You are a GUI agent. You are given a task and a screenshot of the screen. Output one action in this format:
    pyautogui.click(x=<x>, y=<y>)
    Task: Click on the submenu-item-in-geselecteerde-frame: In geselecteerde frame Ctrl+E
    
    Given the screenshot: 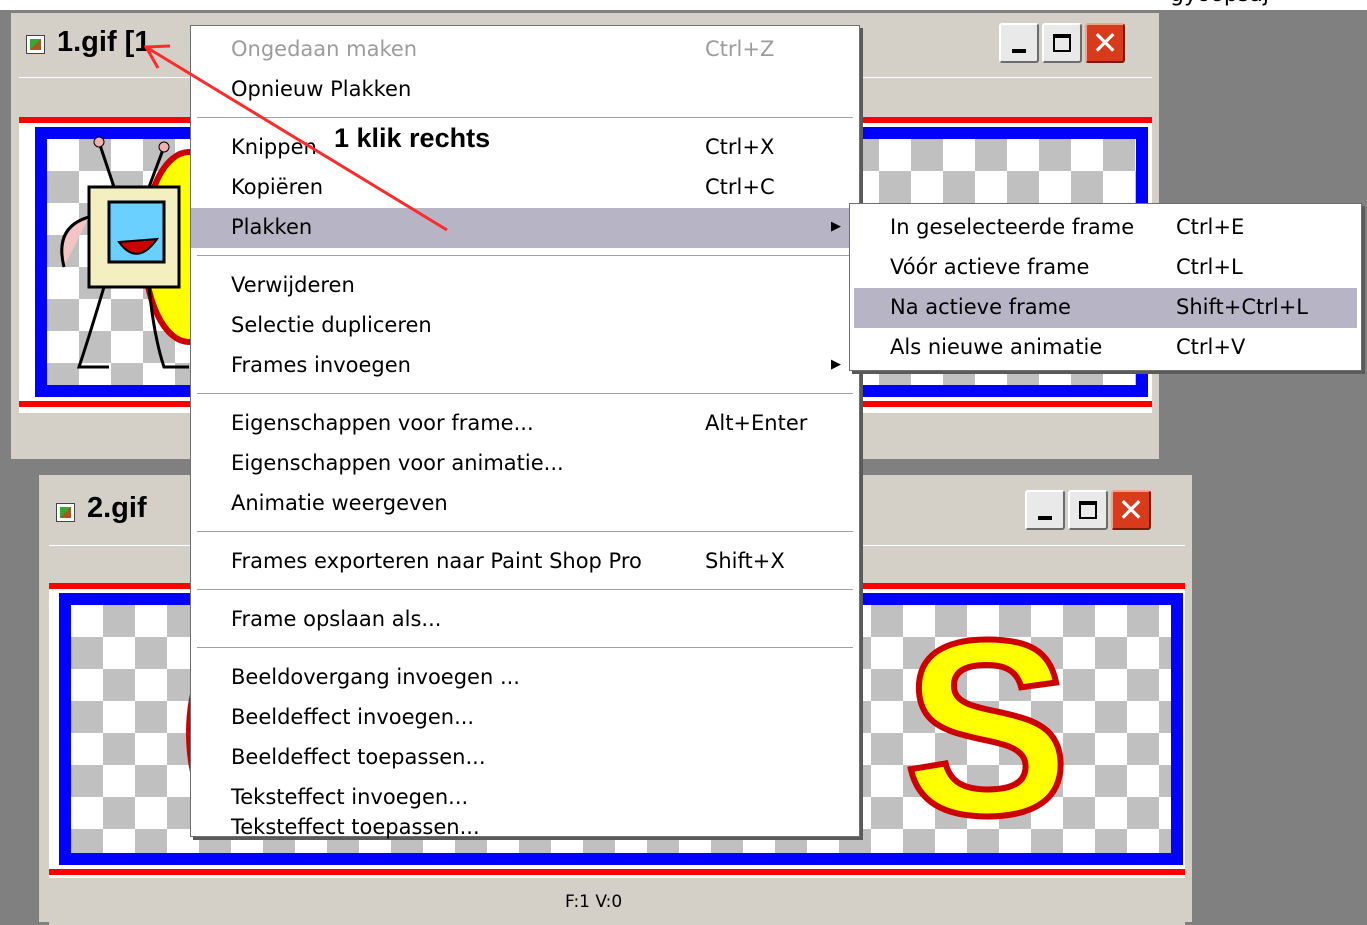 What is the action you would take?
    pyautogui.click(x=1105, y=228)
    